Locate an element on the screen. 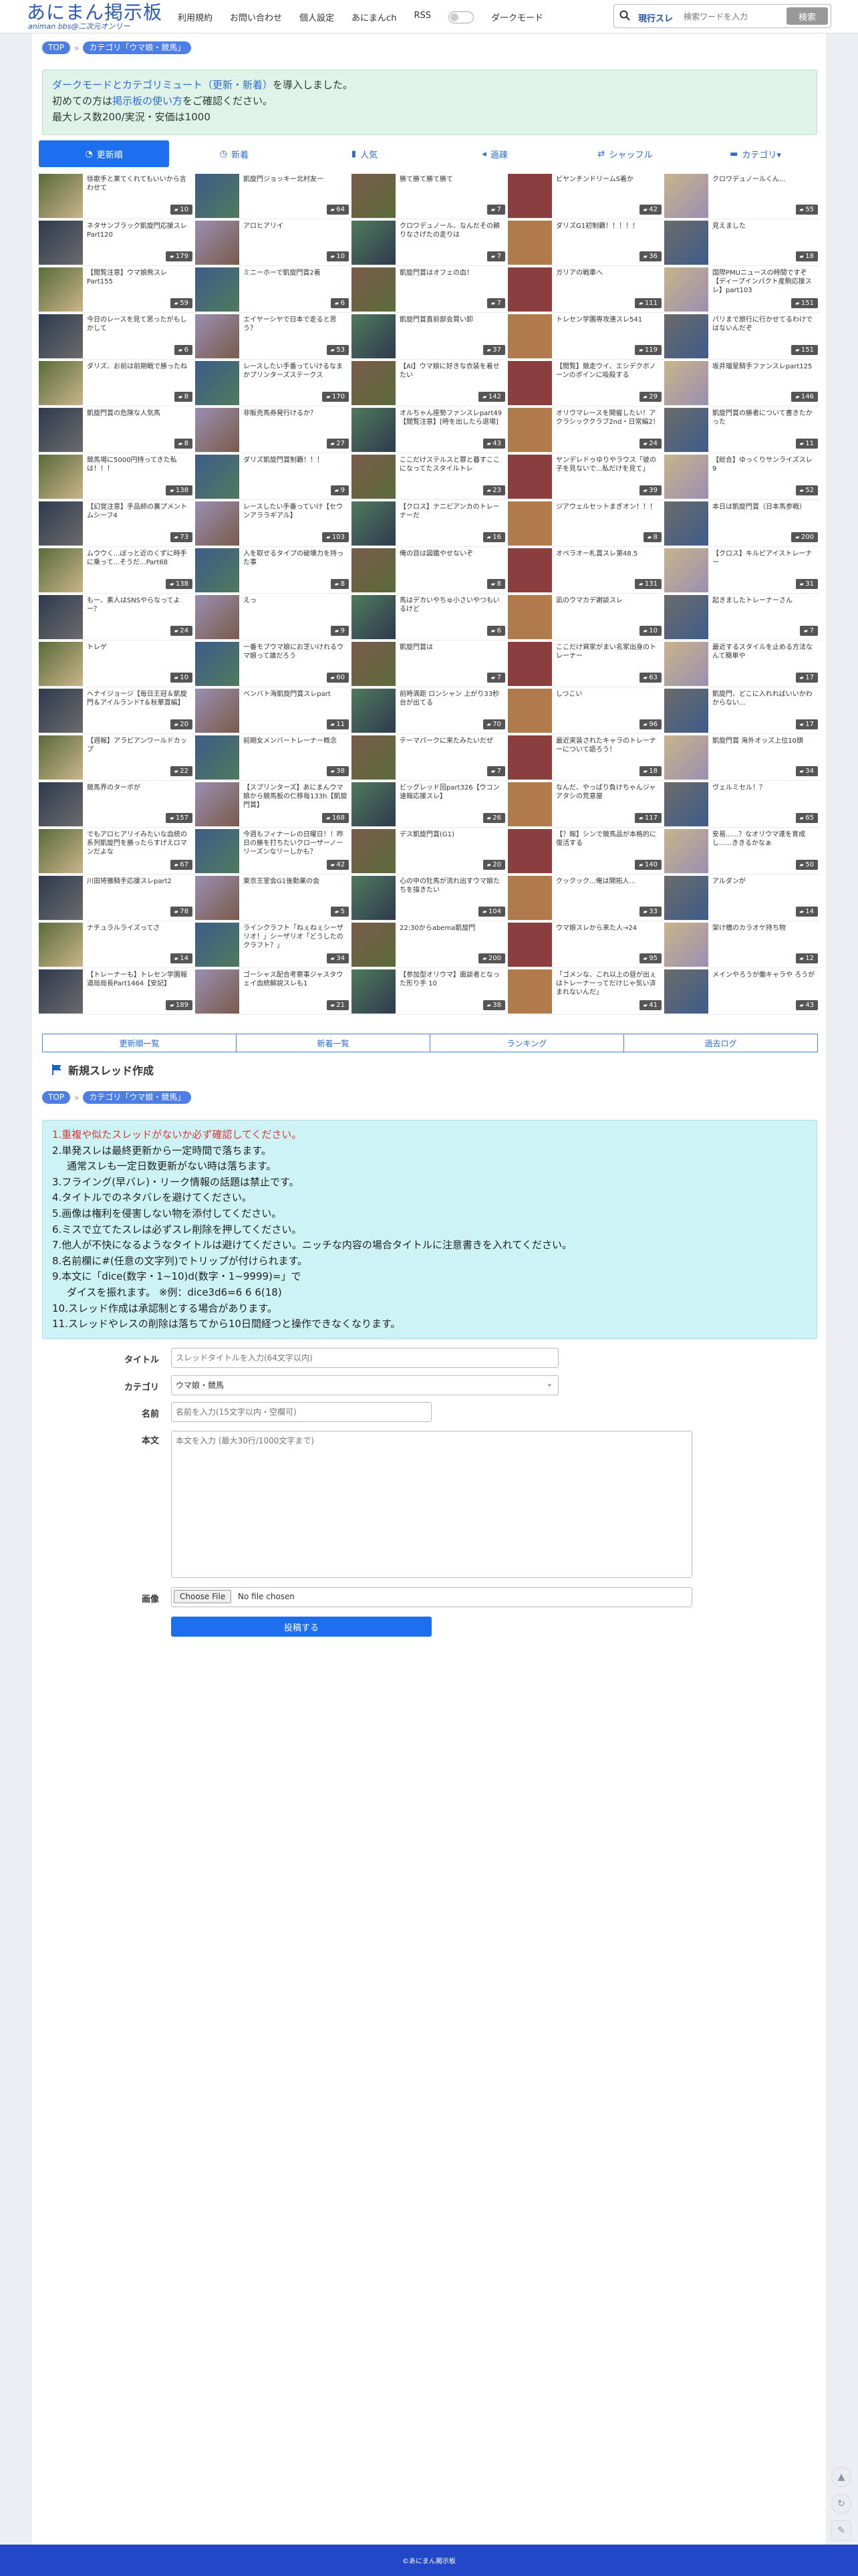 The image size is (858, 2576). notice-darkmode-link: ダークモードとカテゴリミュート（更新・新着） is located at coordinates (162, 85).